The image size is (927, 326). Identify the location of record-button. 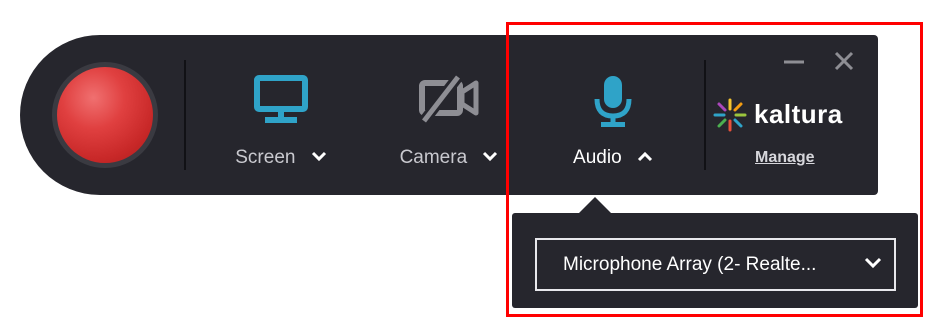
(105, 115).